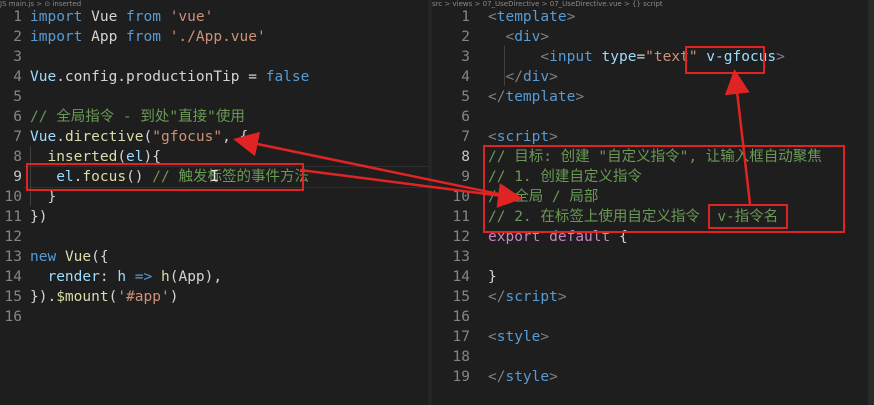 The width and height of the screenshot is (874, 405). What do you see at coordinates (376, 165) in the screenshot?
I see `arrow-comment-to-gfocus` at bounding box center [376, 165].